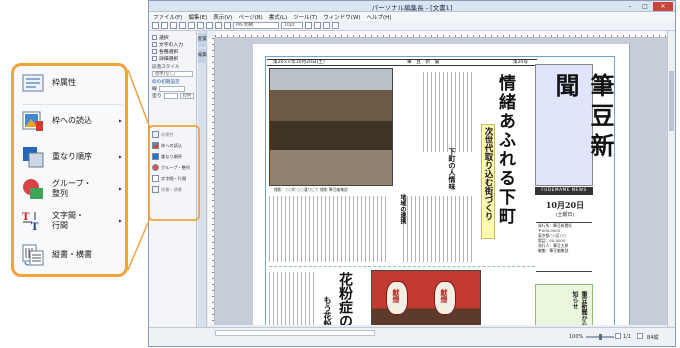 Image resolution: width=680 pixels, height=348 pixels. I want to click on callout-label: グループ・ 整列, so click(72, 188).